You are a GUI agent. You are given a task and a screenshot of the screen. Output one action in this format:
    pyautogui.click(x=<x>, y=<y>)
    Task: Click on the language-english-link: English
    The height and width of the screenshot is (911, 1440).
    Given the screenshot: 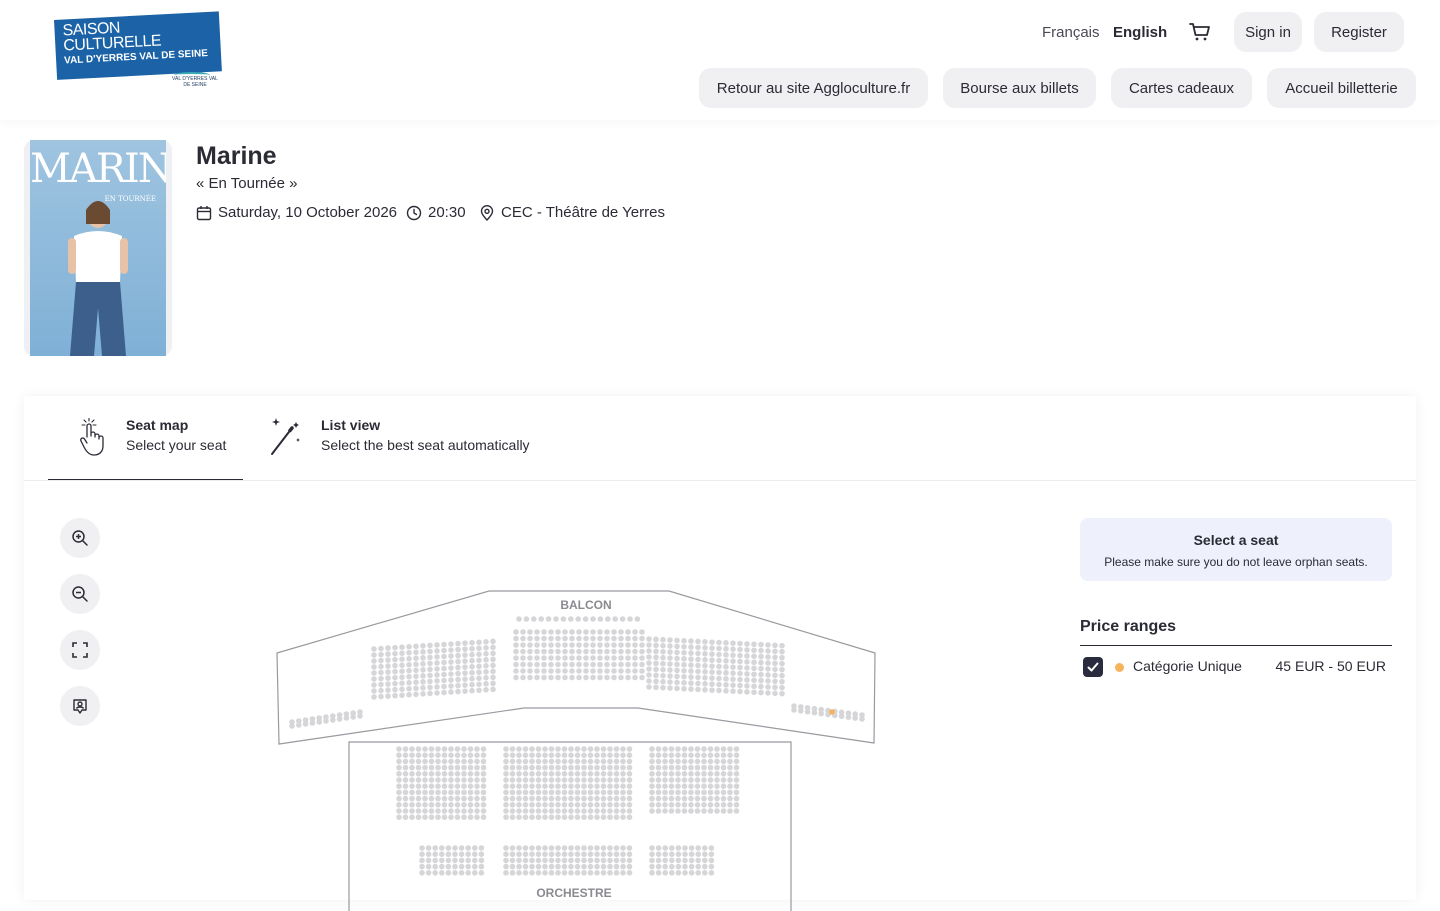 What is the action you would take?
    pyautogui.click(x=1140, y=32)
    